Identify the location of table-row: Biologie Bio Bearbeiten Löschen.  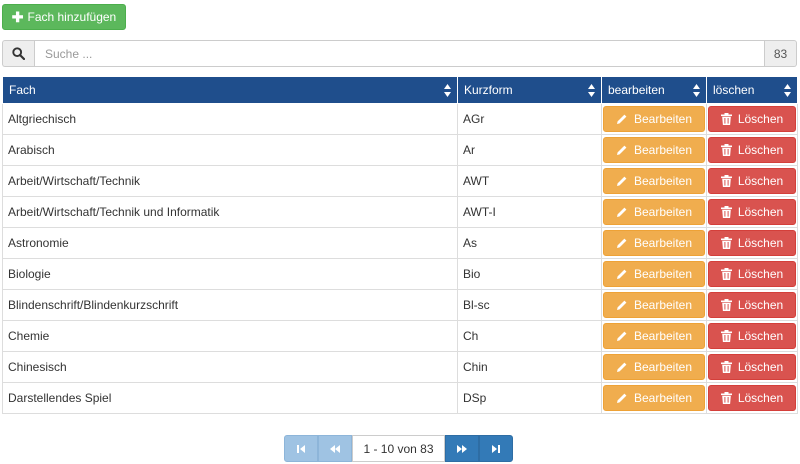
(400, 274).